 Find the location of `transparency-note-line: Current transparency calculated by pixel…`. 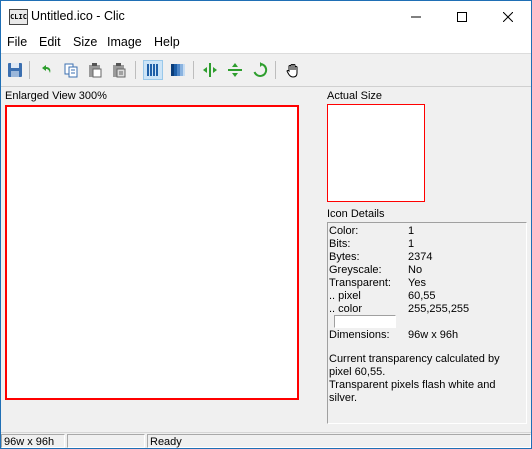

transparency-note-line: Current transparency calculated by pixel… is located at coordinates (414, 365).